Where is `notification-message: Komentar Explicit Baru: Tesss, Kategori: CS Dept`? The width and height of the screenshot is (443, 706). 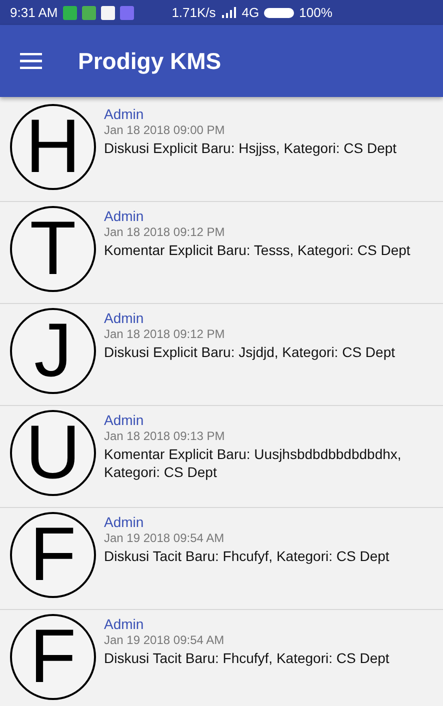 notification-message: Komentar Explicit Baru: Tesss, Kategori: CS Dept is located at coordinates (258, 250).